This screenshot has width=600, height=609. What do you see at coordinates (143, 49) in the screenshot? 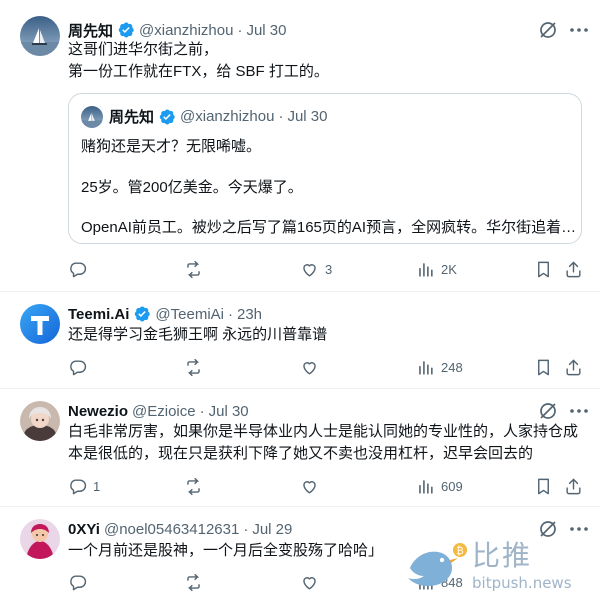
I see `tweet-text-line: 这哥们进华尔街之前，` at bounding box center [143, 49].